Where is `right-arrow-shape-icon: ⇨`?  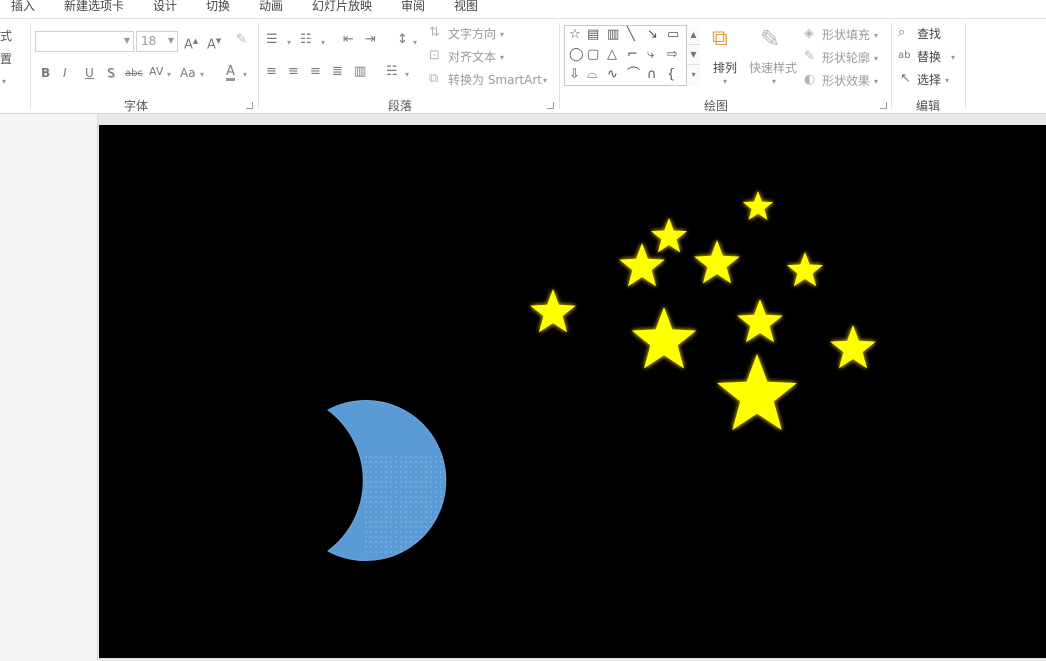
right-arrow-shape-icon: ⇨ is located at coordinates (672, 55).